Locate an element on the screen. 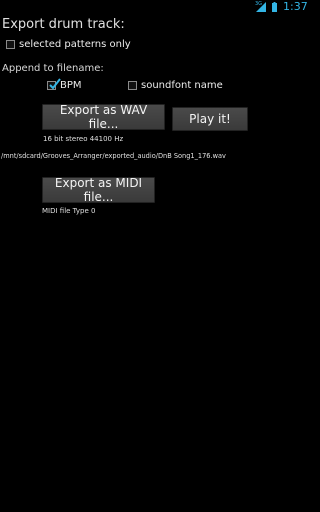 Image resolution: width=320 pixels, height=512 pixels. midi-format-text: MIDI file Type 0 is located at coordinates (69, 211).